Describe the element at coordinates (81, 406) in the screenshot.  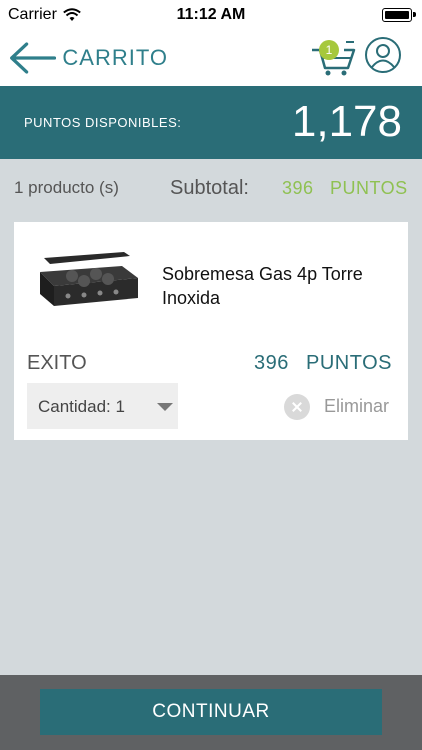
I see `quantity-label: Cantidad: 1` at that location.